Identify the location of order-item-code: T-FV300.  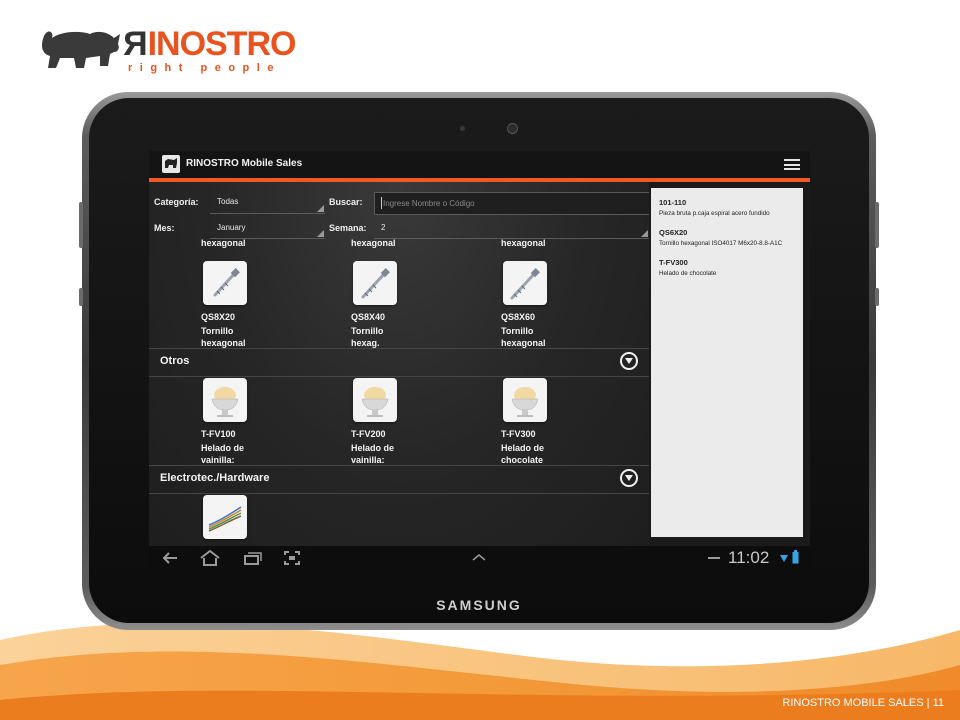
(673, 262).